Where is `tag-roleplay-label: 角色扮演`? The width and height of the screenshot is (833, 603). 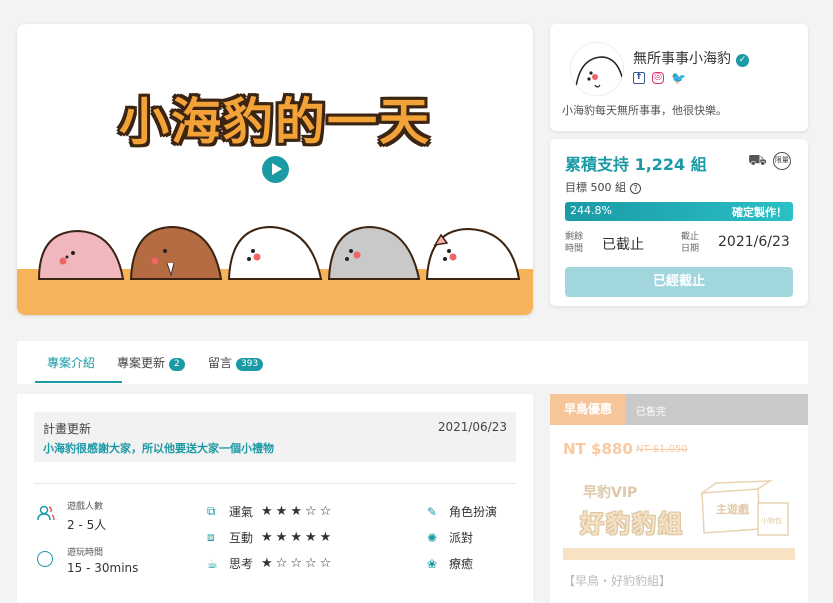
tag-roleplay-label: 角色扮演 is located at coordinates (473, 511).